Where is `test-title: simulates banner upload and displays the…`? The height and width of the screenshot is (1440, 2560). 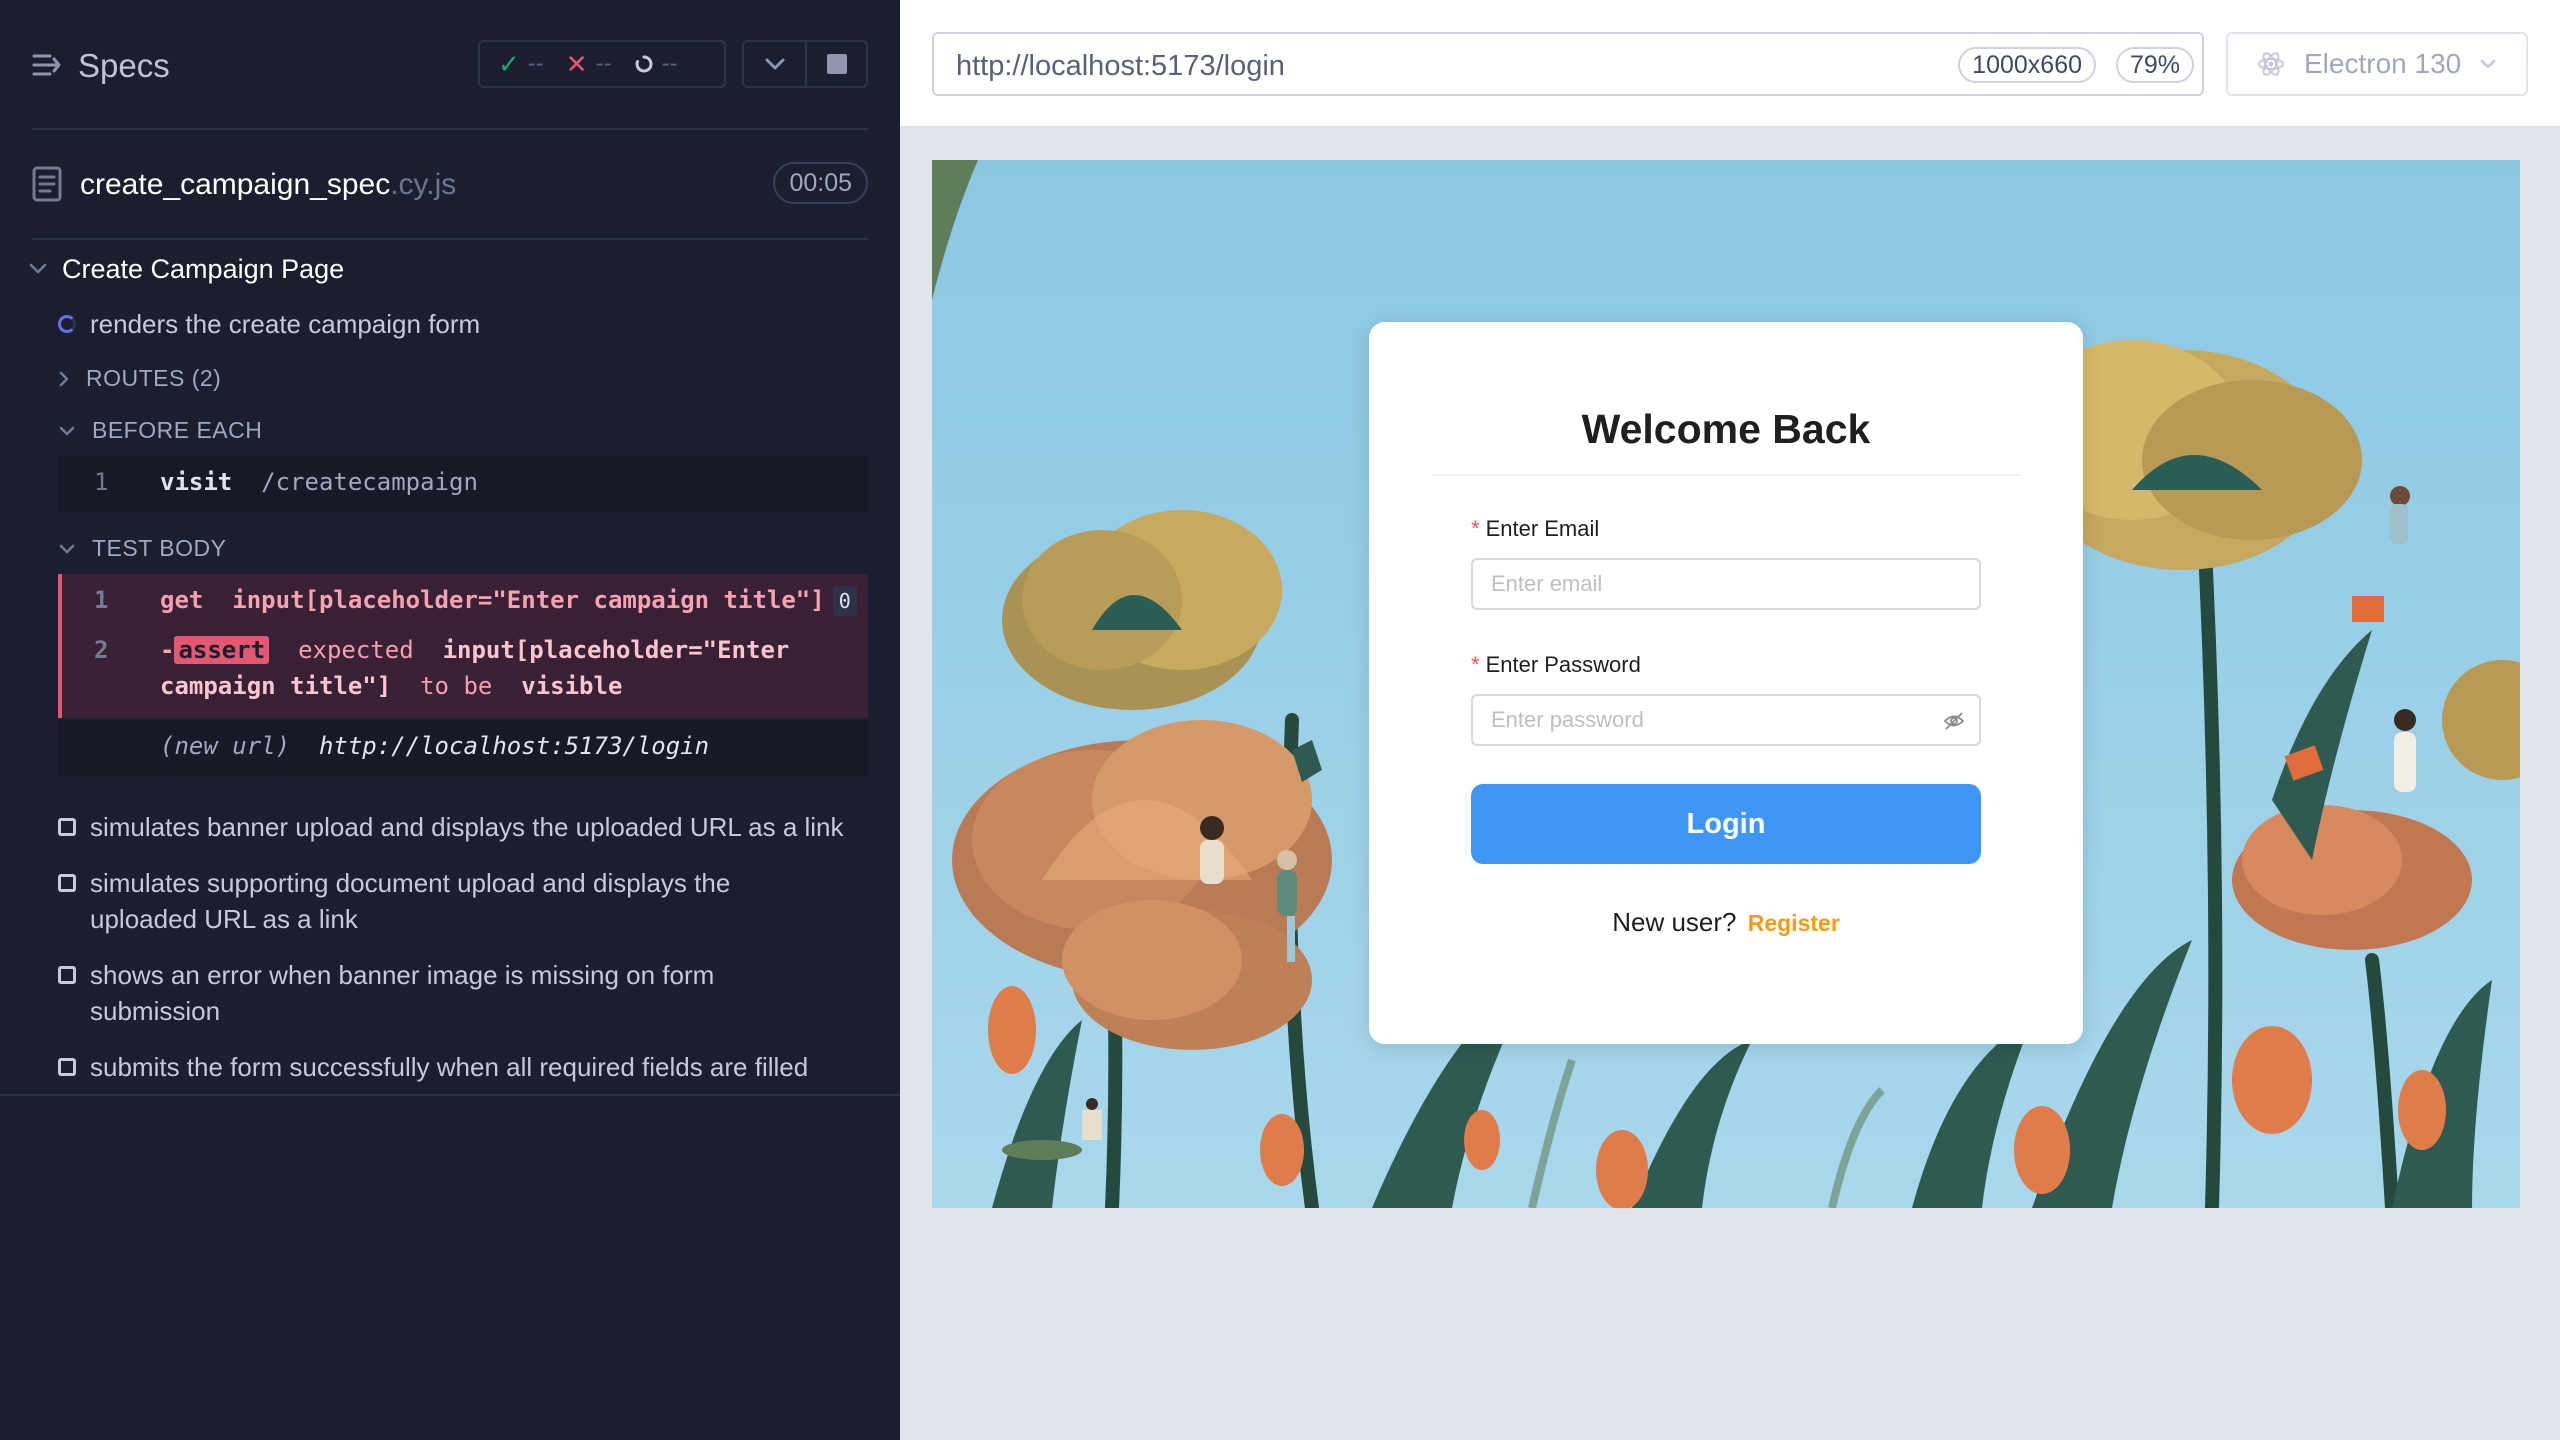
test-title: simulates banner upload and displays the… is located at coordinates (467, 827).